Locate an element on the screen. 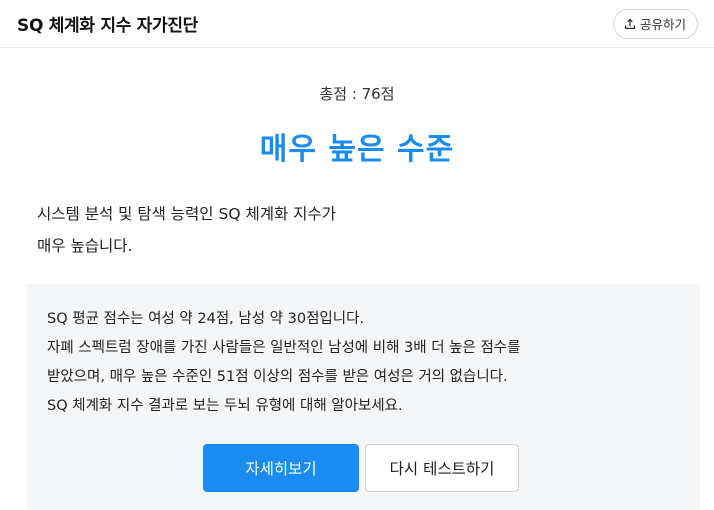 The image size is (714, 510). share-button: 공유하기 is located at coordinates (655, 23).